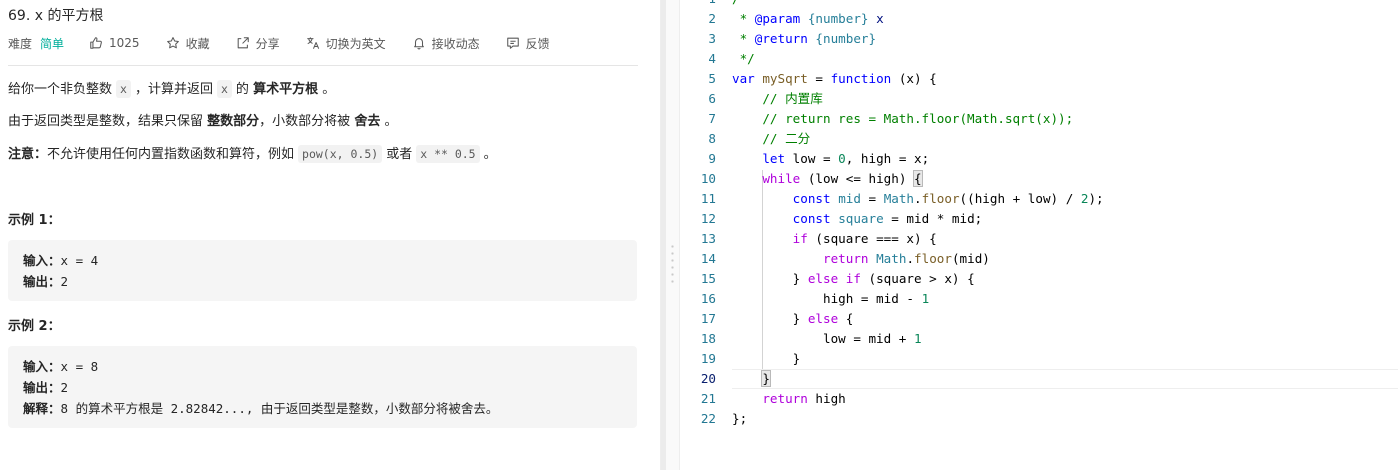 The width and height of the screenshot is (1398, 470). What do you see at coordinates (34, 326) in the screenshot?
I see `example-2-heading: 示例 2：` at bounding box center [34, 326].